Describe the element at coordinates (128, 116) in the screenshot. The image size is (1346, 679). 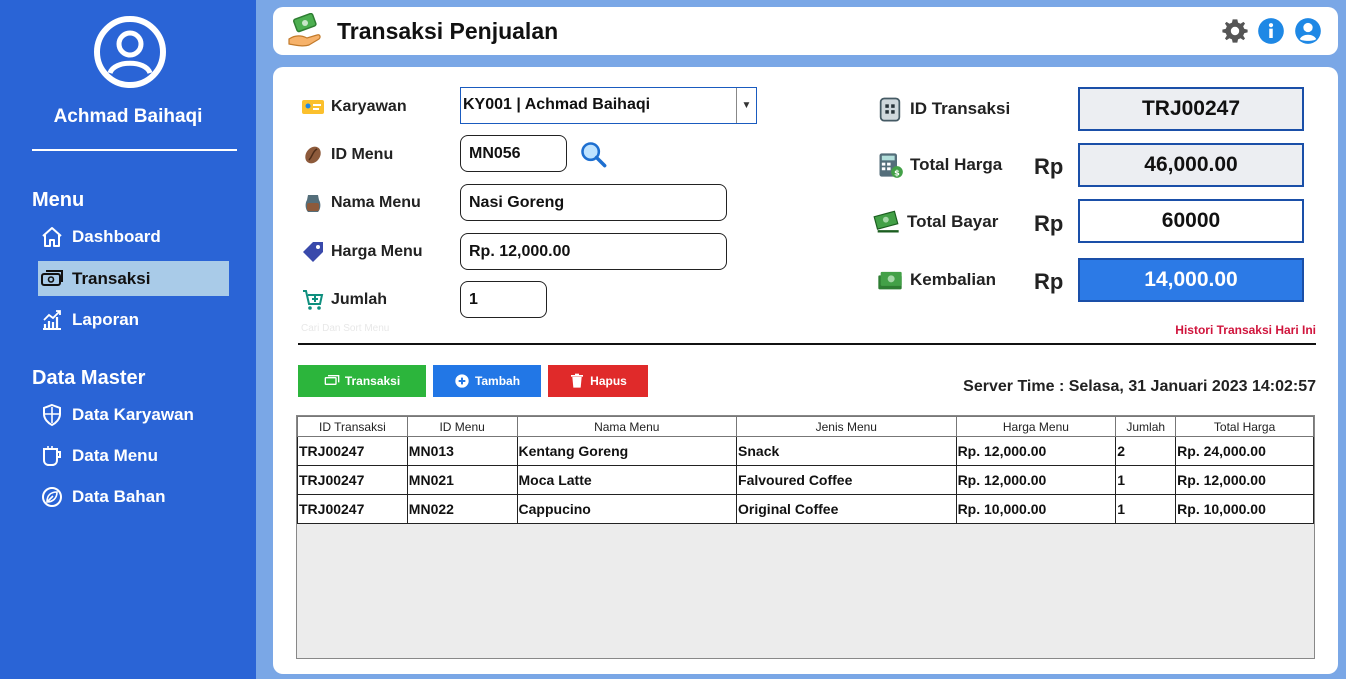
I see `user-name: Achmad Baihaqi` at that location.